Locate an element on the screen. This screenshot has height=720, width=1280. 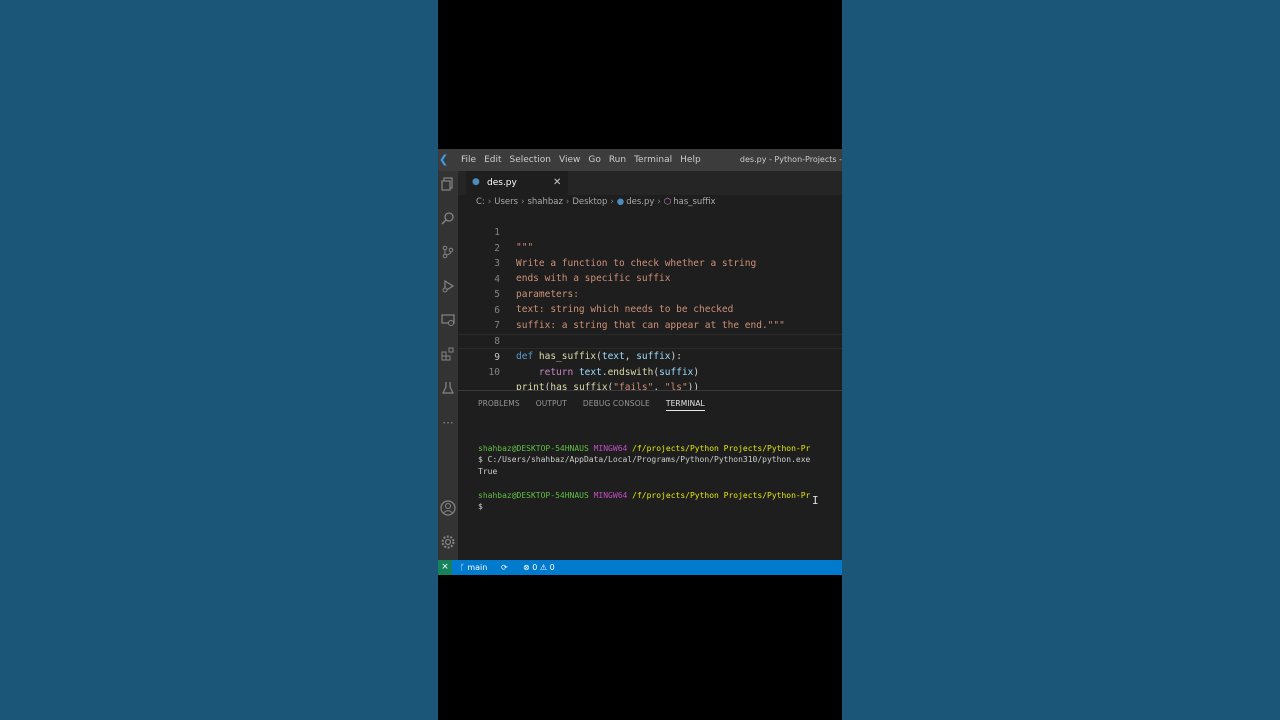
code-text: return text.endswith(suffix) is located at coordinates (619, 372).